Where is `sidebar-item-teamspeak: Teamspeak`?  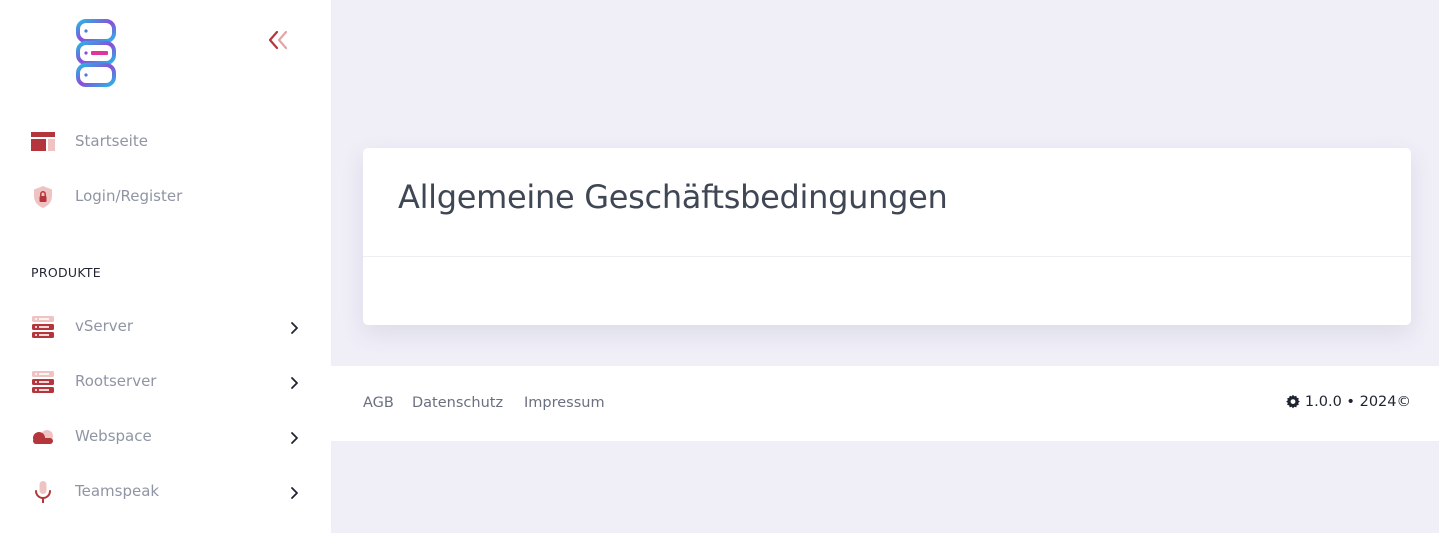 sidebar-item-teamspeak: Teamspeak is located at coordinates (165, 492).